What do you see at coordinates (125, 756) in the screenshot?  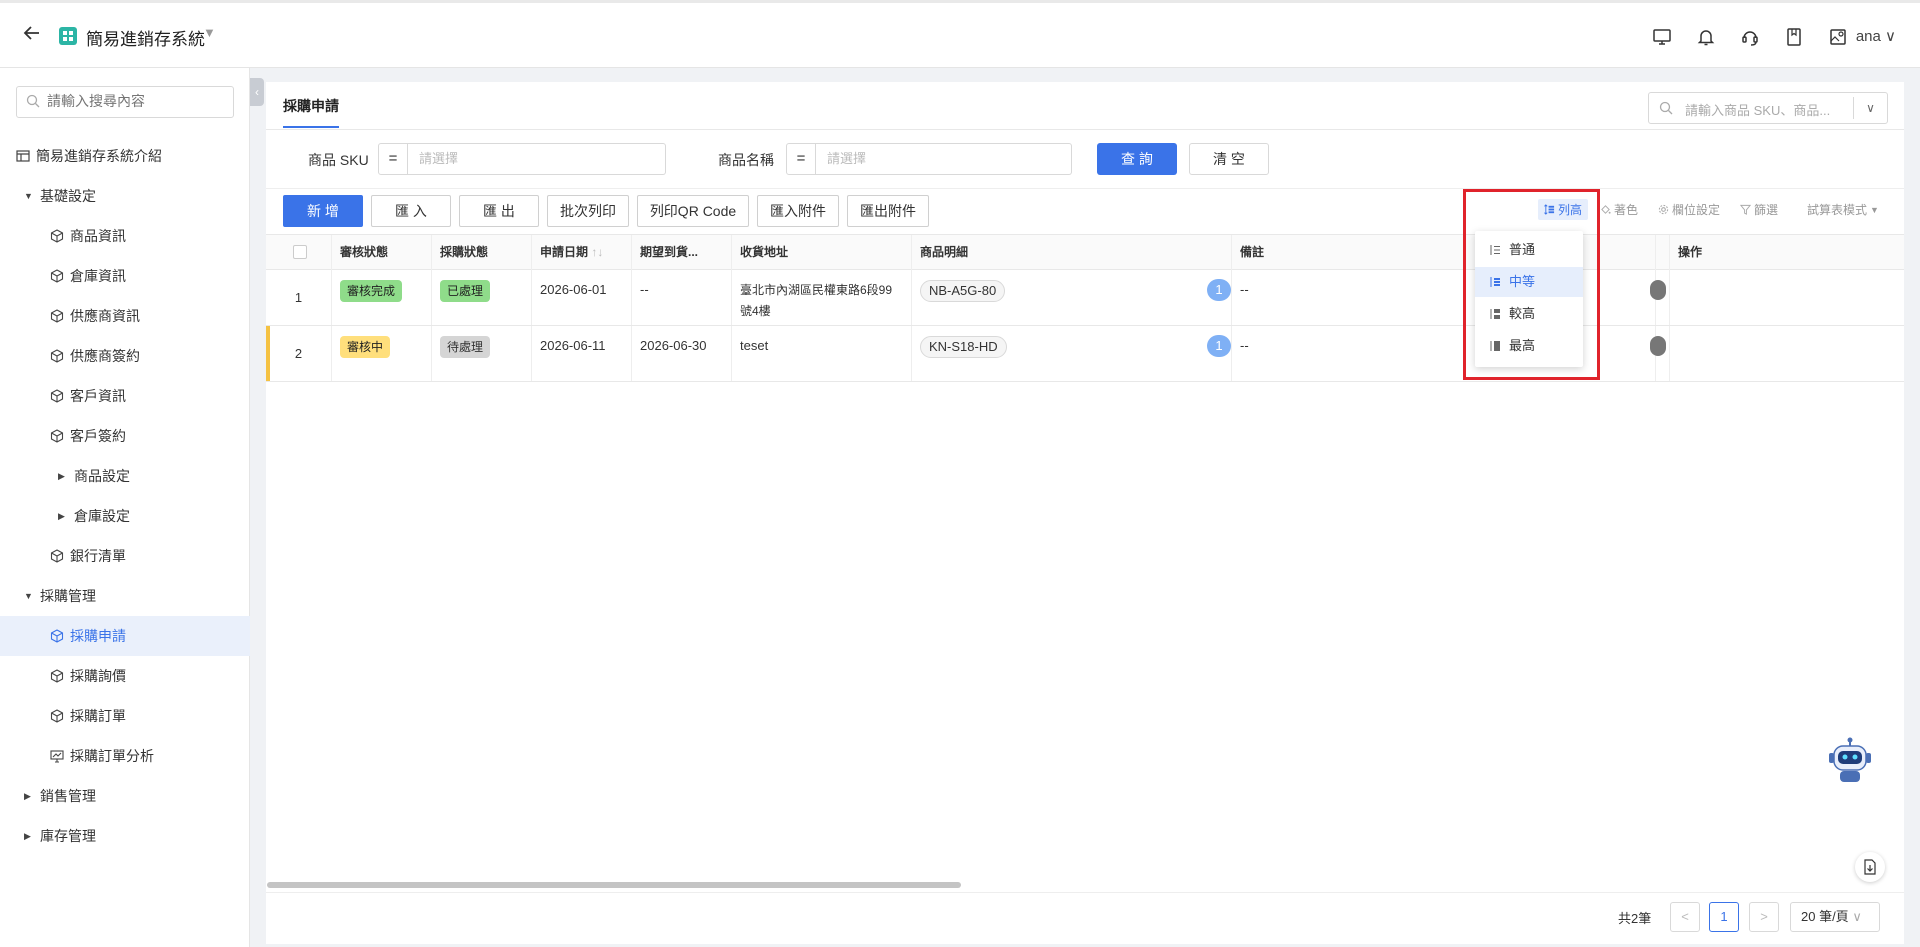 I see `sidebar-item-purchase-order-analysis: 採購訂單分析` at bounding box center [125, 756].